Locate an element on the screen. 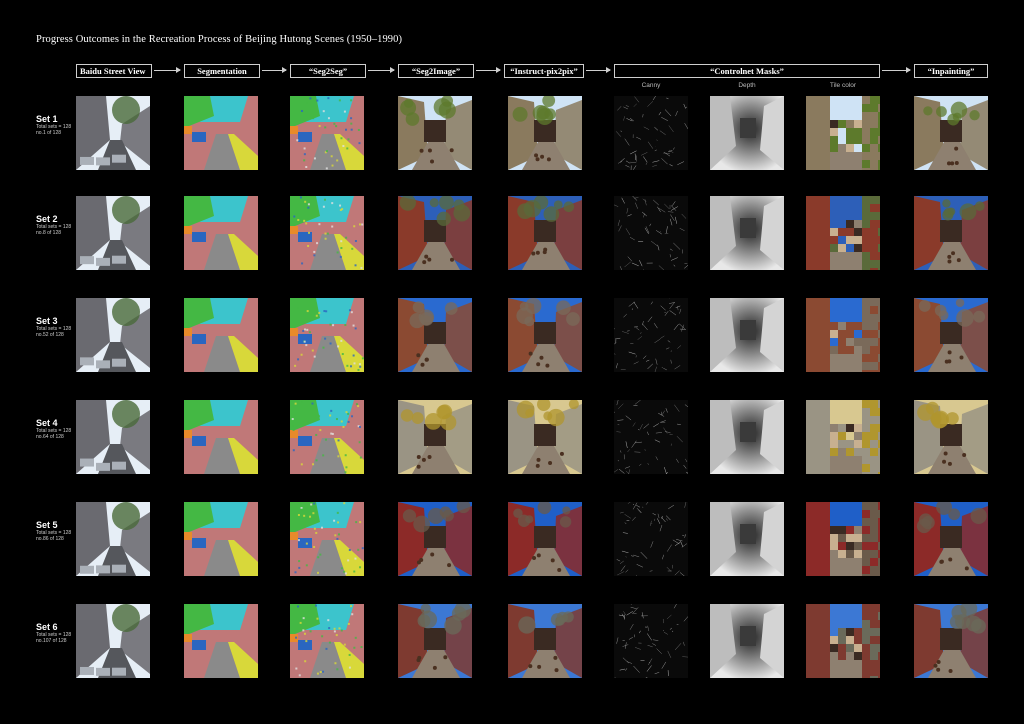 The height and width of the screenshot is (724, 1024). image-photo-set6 is located at coordinates (113, 641).